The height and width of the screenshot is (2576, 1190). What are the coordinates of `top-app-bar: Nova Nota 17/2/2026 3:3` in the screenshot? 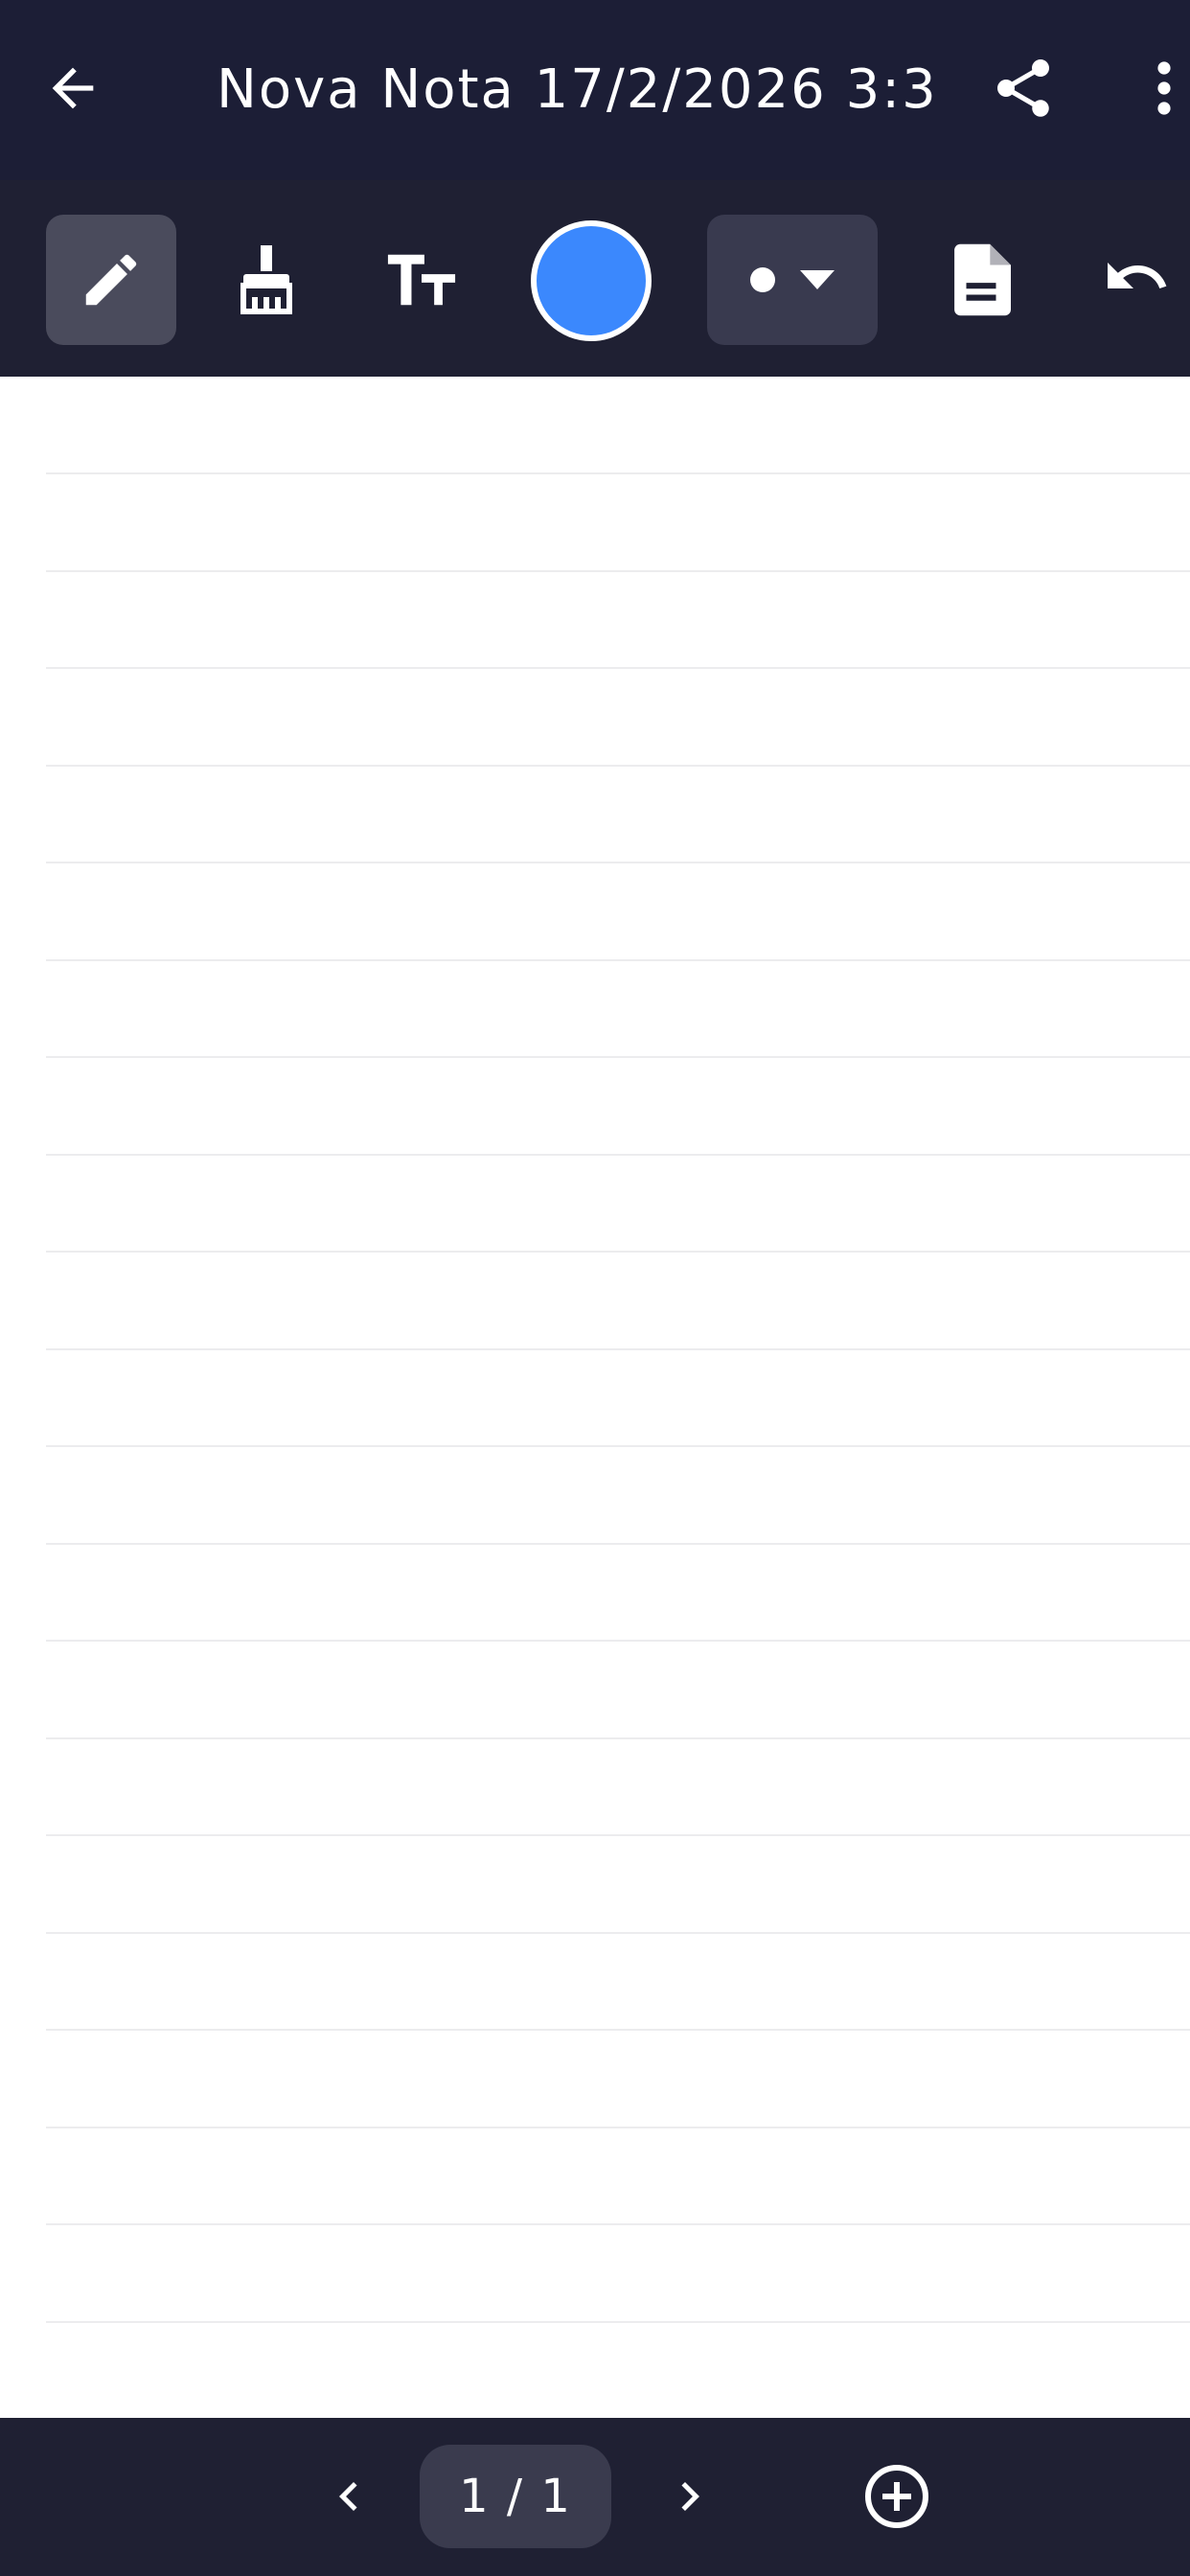 It's located at (595, 90).